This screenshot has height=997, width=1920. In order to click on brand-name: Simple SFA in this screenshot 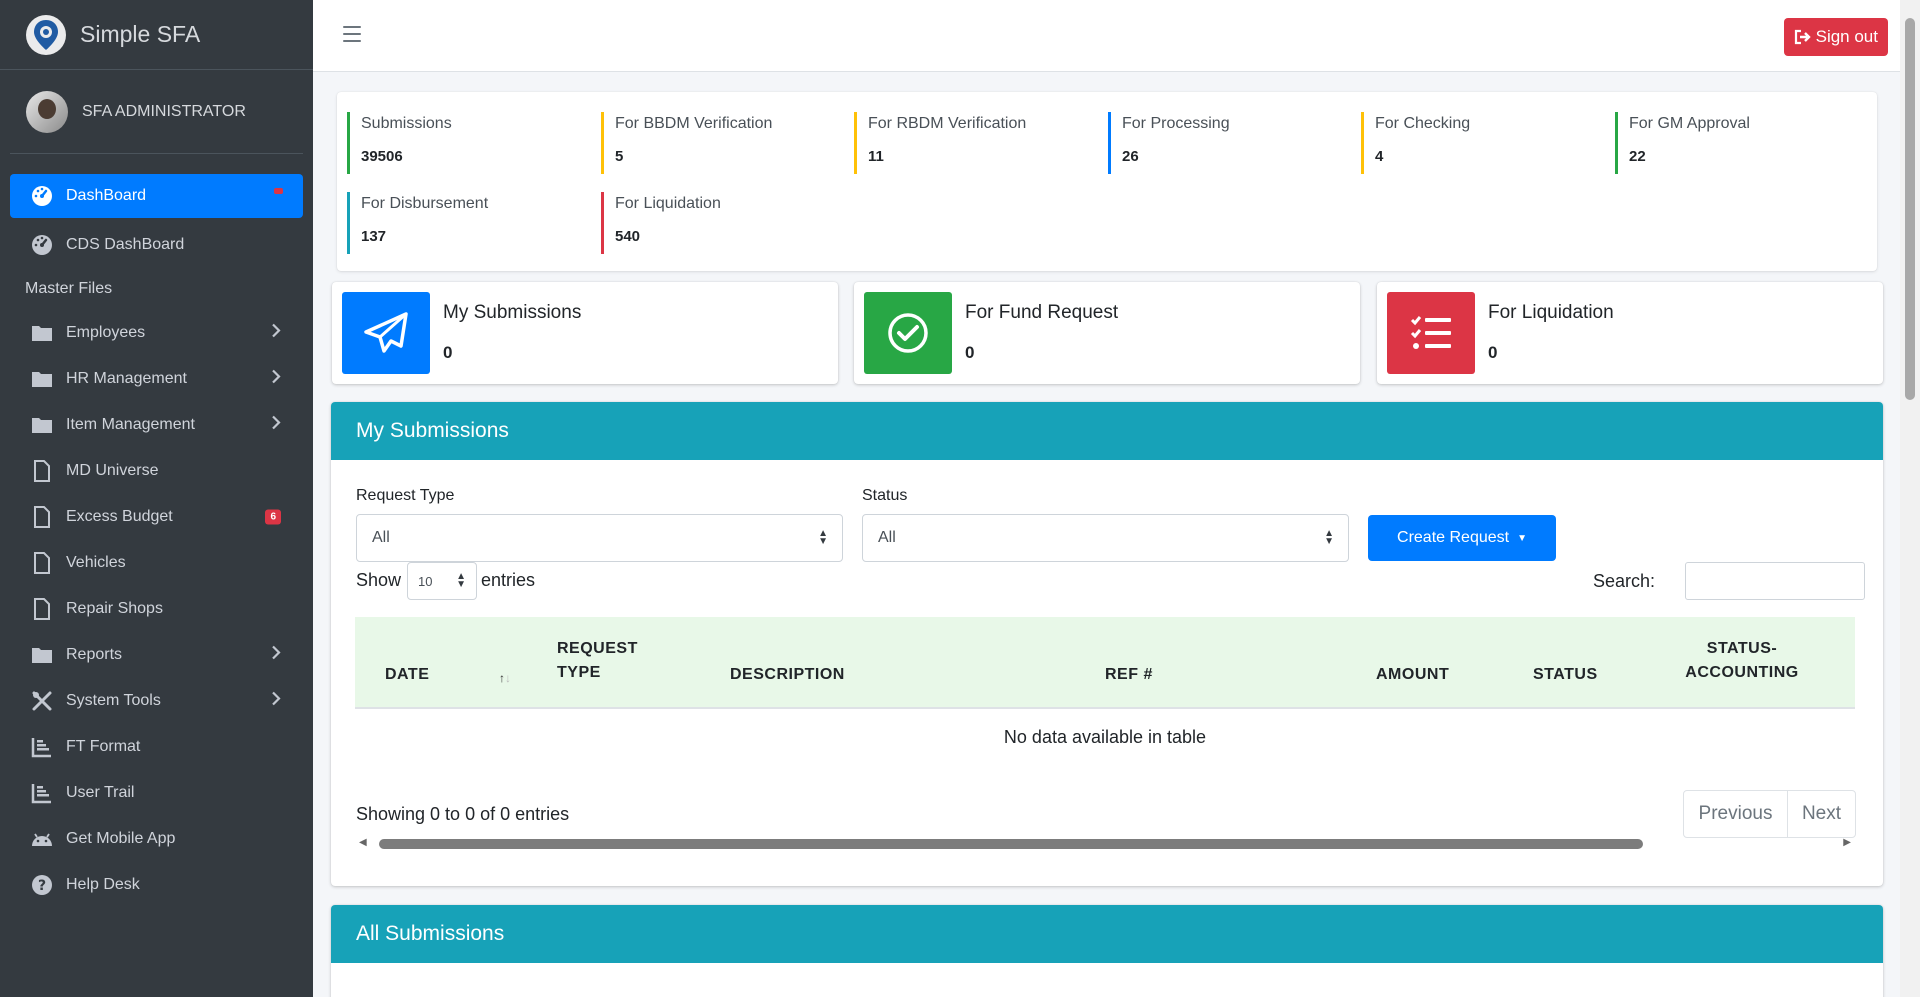, I will do `click(140, 34)`.